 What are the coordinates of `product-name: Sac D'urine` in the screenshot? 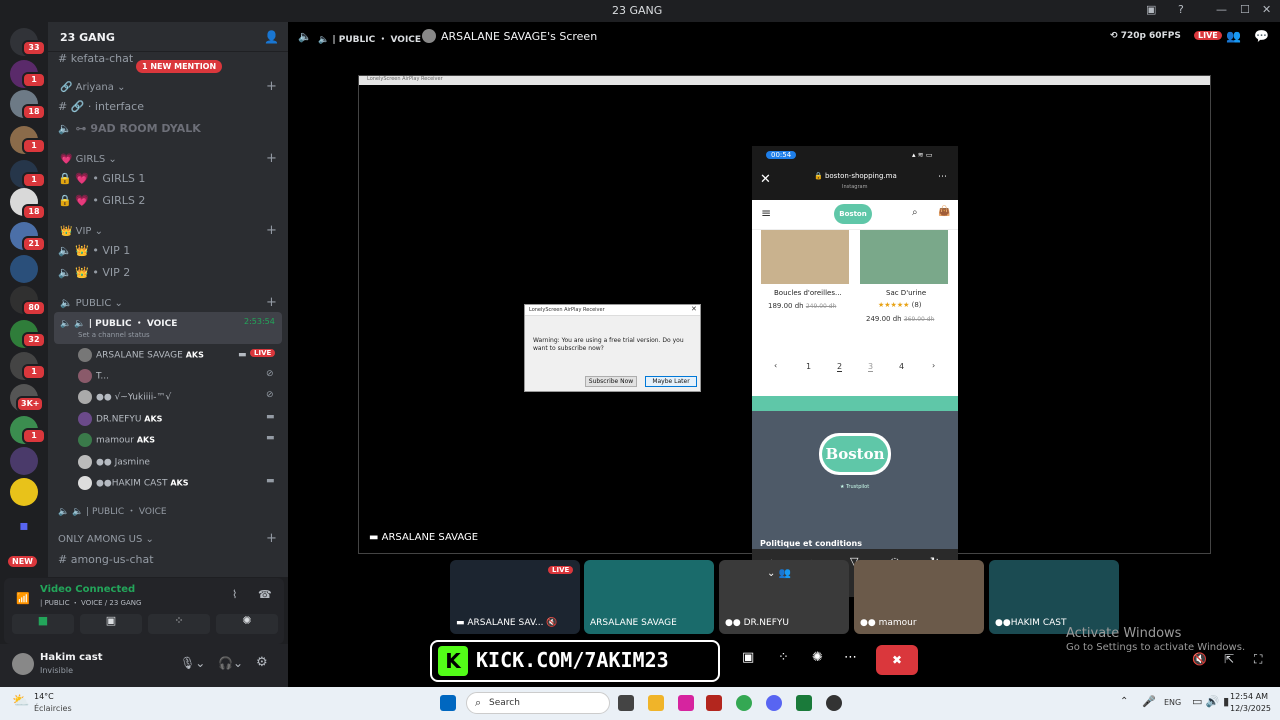 It's located at (906, 293).